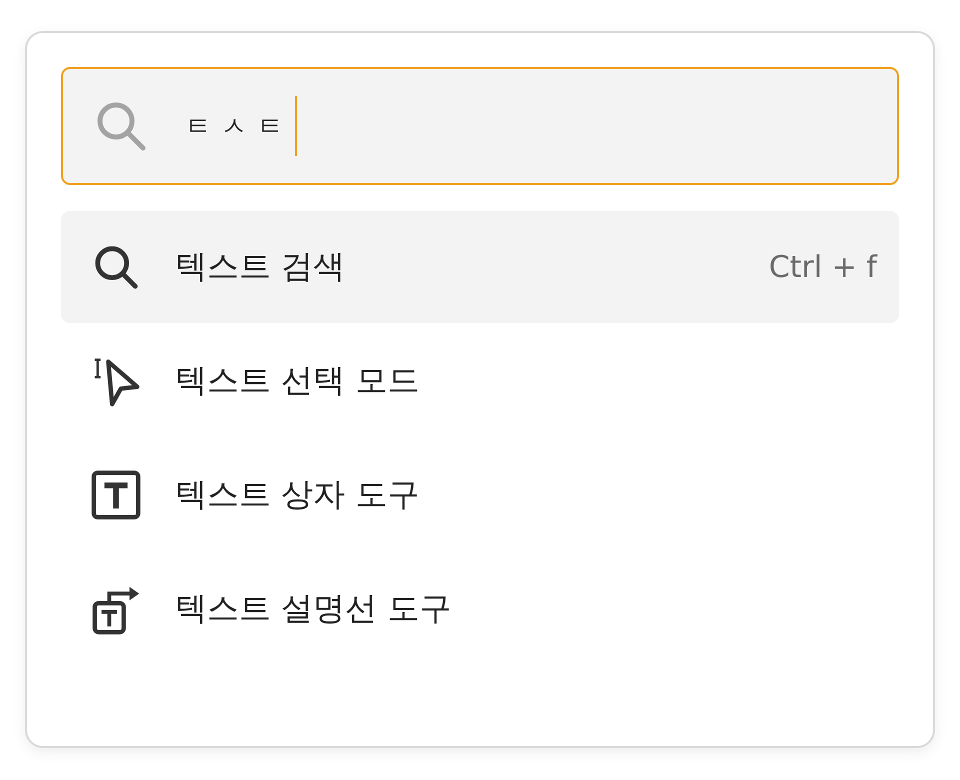 This screenshot has width=960, height=780. Describe the element at coordinates (480, 495) in the screenshot. I see `menu-item: 텍스트 상자 도구` at that location.